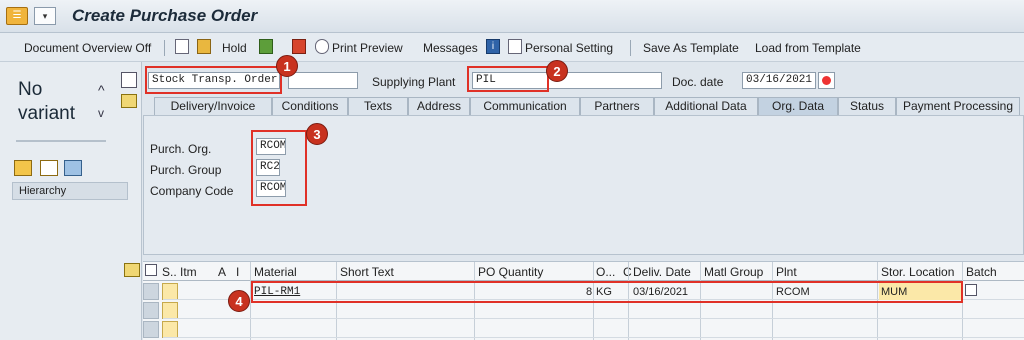 The height and width of the screenshot is (340, 1024). What do you see at coordinates (73, 168) in the screenshot?
I see `refresh-icon` at bounding box center [73, 168].